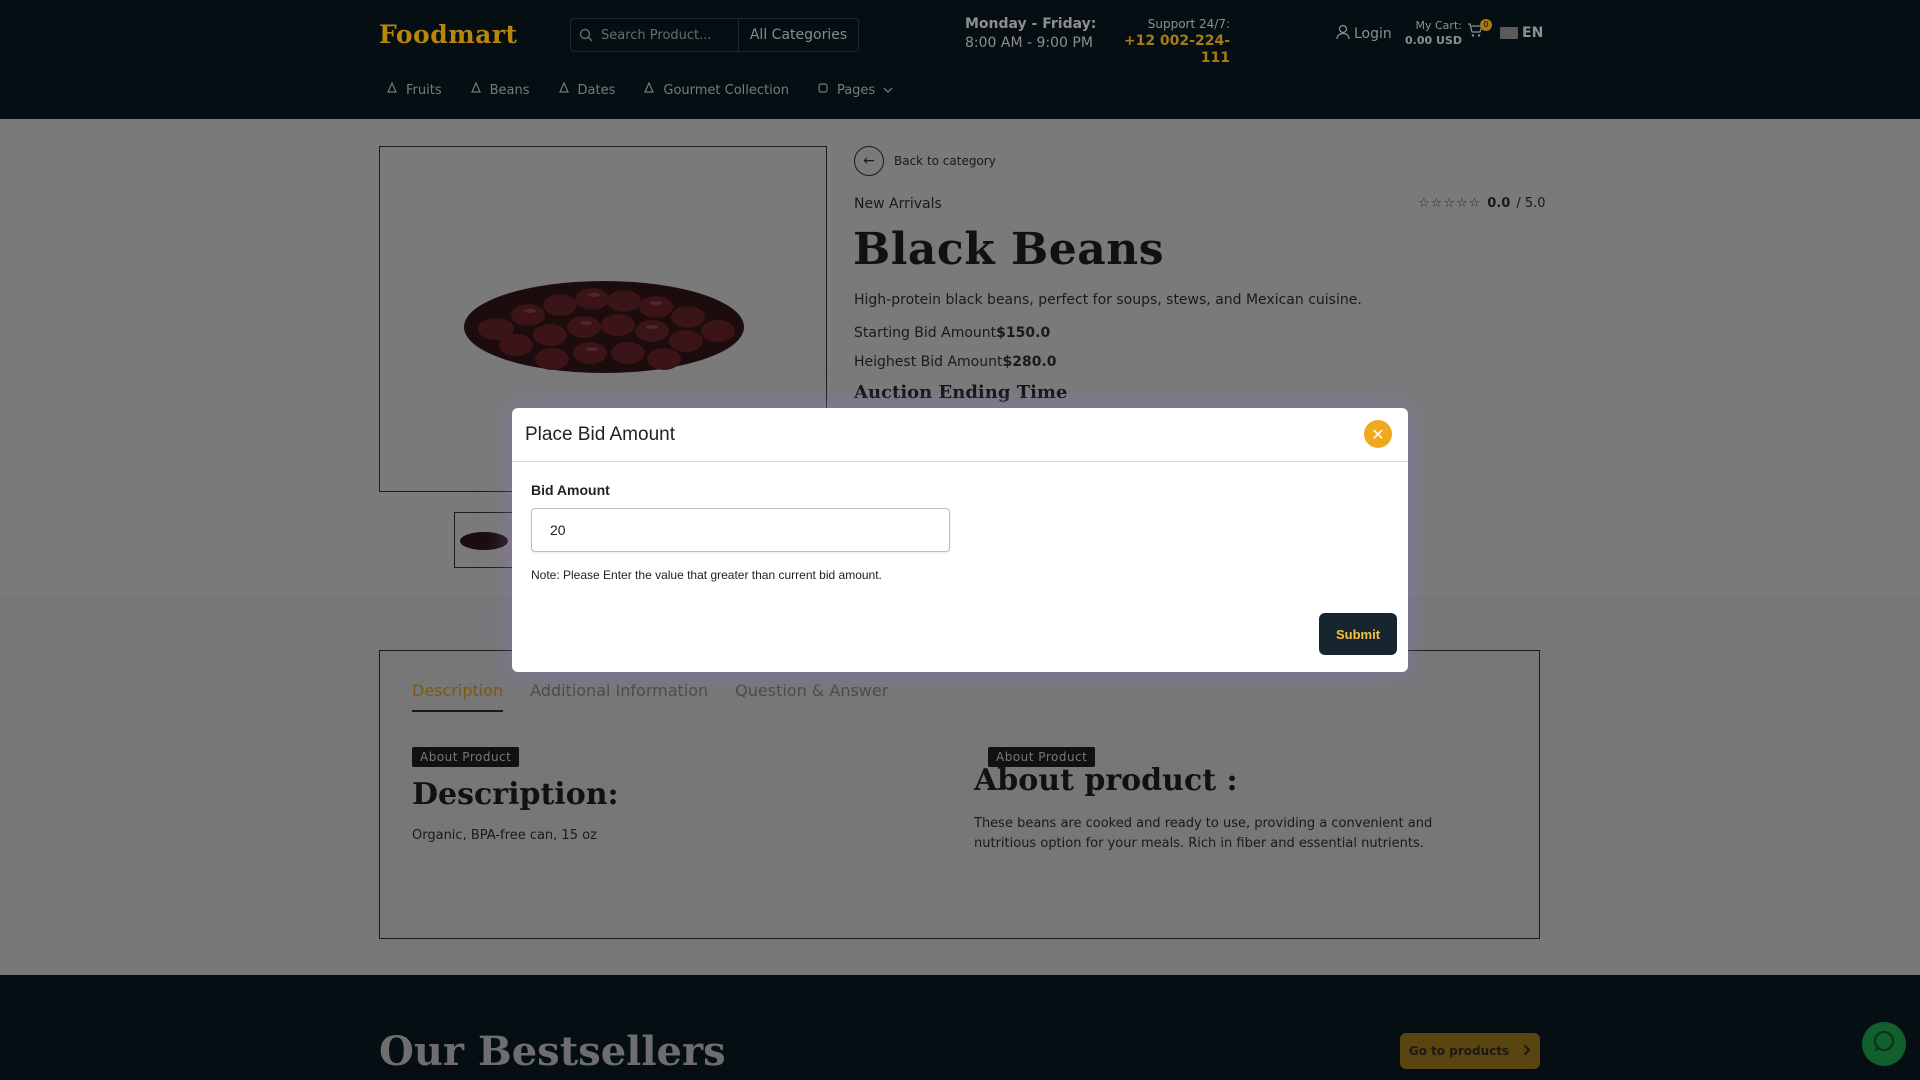 This screenshot has width=1920, height=1080. I want to click on tab-question-answer: Question & Answer, so click(811, 696).